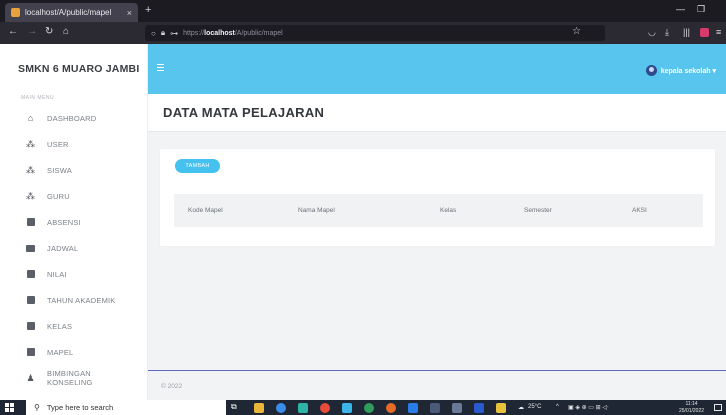 This screenshot has width=726, height=415. What do you see at coordinates (9, 407) in the screenshot?
I see `windows-start-icon` at bounding box center [9, 407].